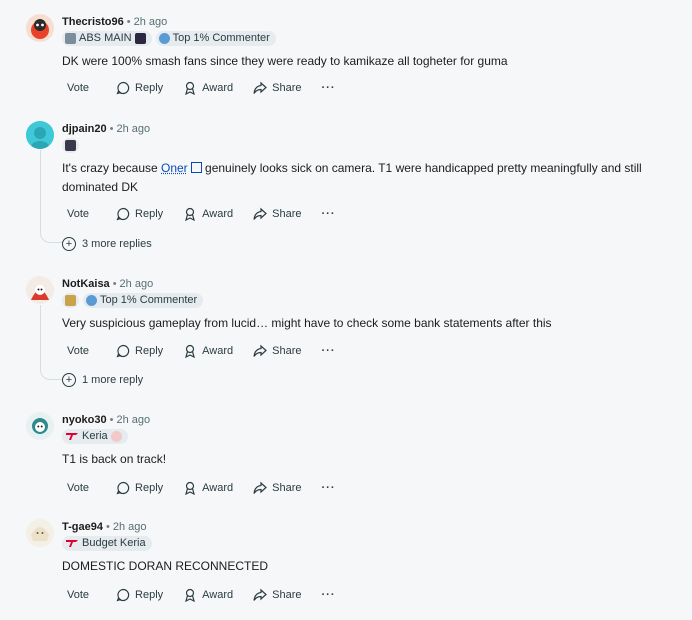 The image size is (692, 620). I want to click on author-name: T-gae94, so click(82, 527).